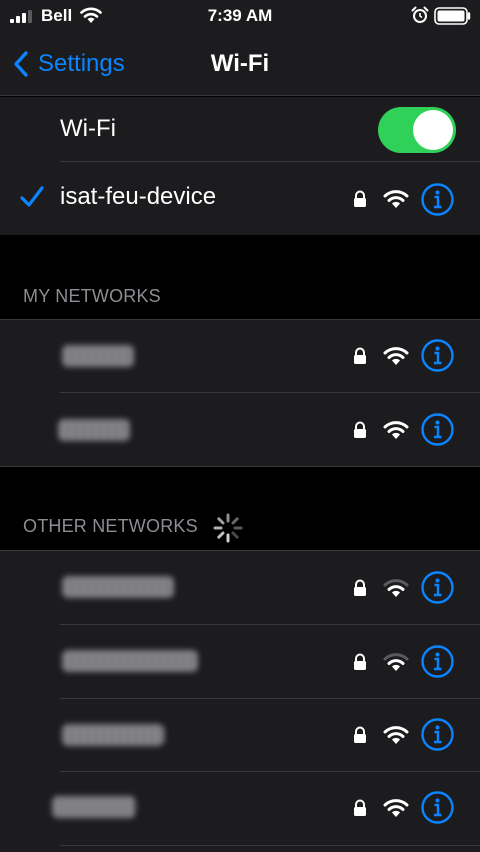 Image resolution: width=480 pixels, height=852 pixels. I want to click on other-networks-header: OTHER NETWORKS, so click(110, 526).